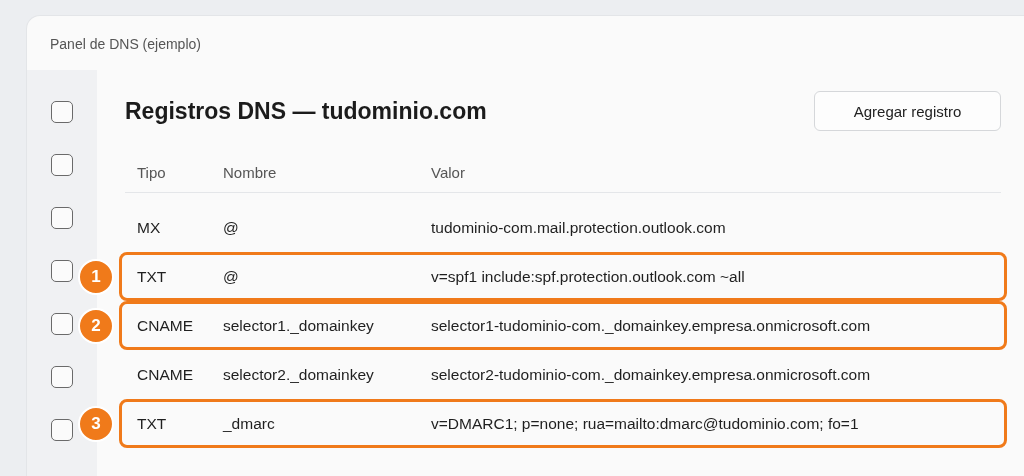 The height and width of the screenshot is (476, 1024). I want to click on table-cell: v=spf1 include:spf.protection.outlook.com ~all, so click(588, 276).